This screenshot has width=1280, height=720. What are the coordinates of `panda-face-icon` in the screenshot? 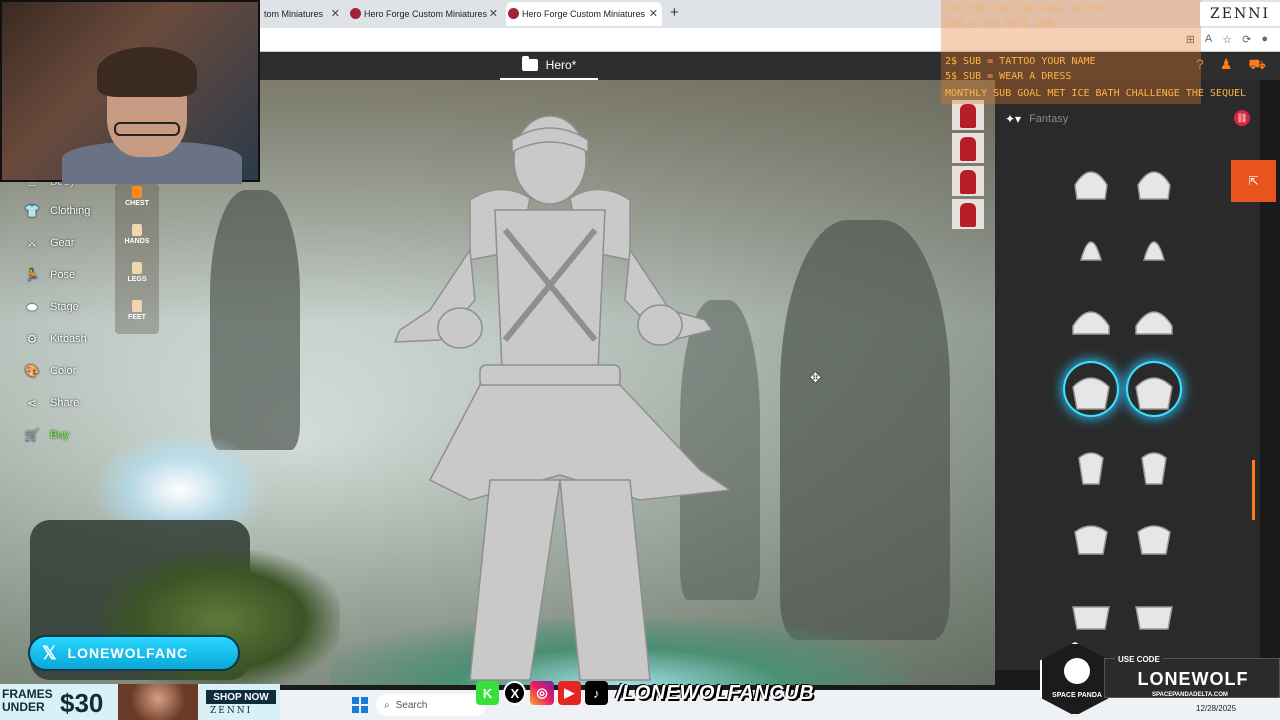 It's located at (1077, 671).